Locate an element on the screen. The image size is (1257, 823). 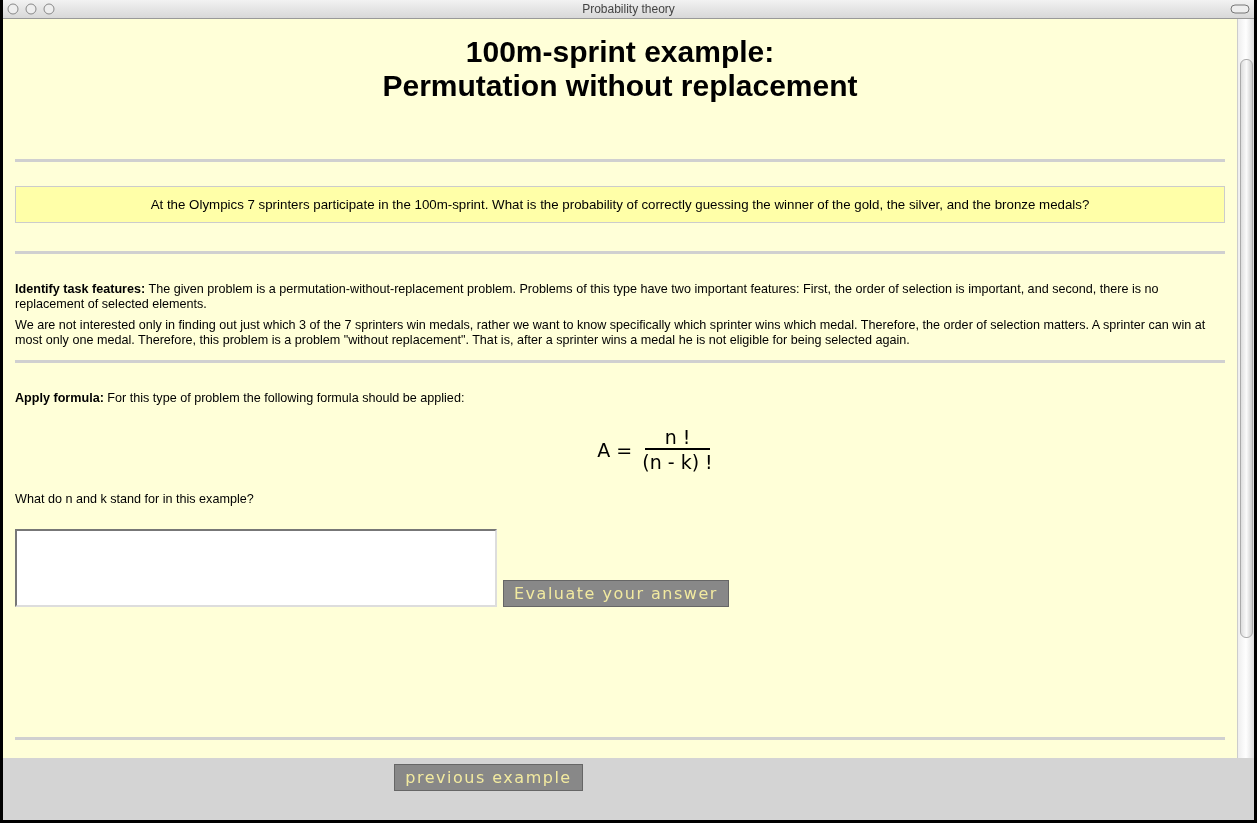
evaluate-button: Evaluate your answer is located at coordinates (616, 593).